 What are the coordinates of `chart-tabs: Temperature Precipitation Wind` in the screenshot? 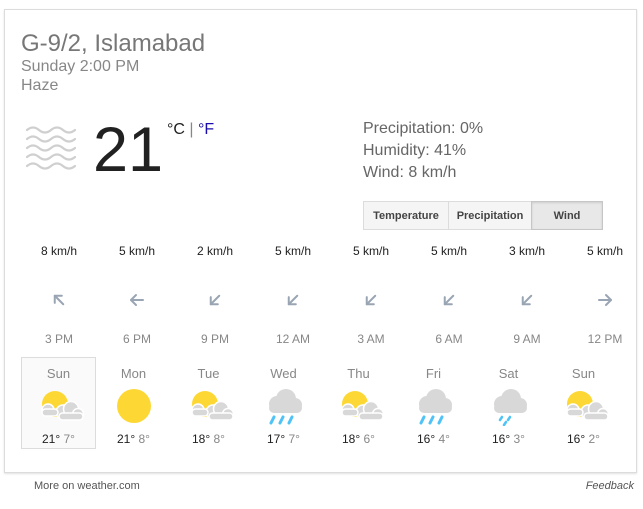 It's located at (483, 215).